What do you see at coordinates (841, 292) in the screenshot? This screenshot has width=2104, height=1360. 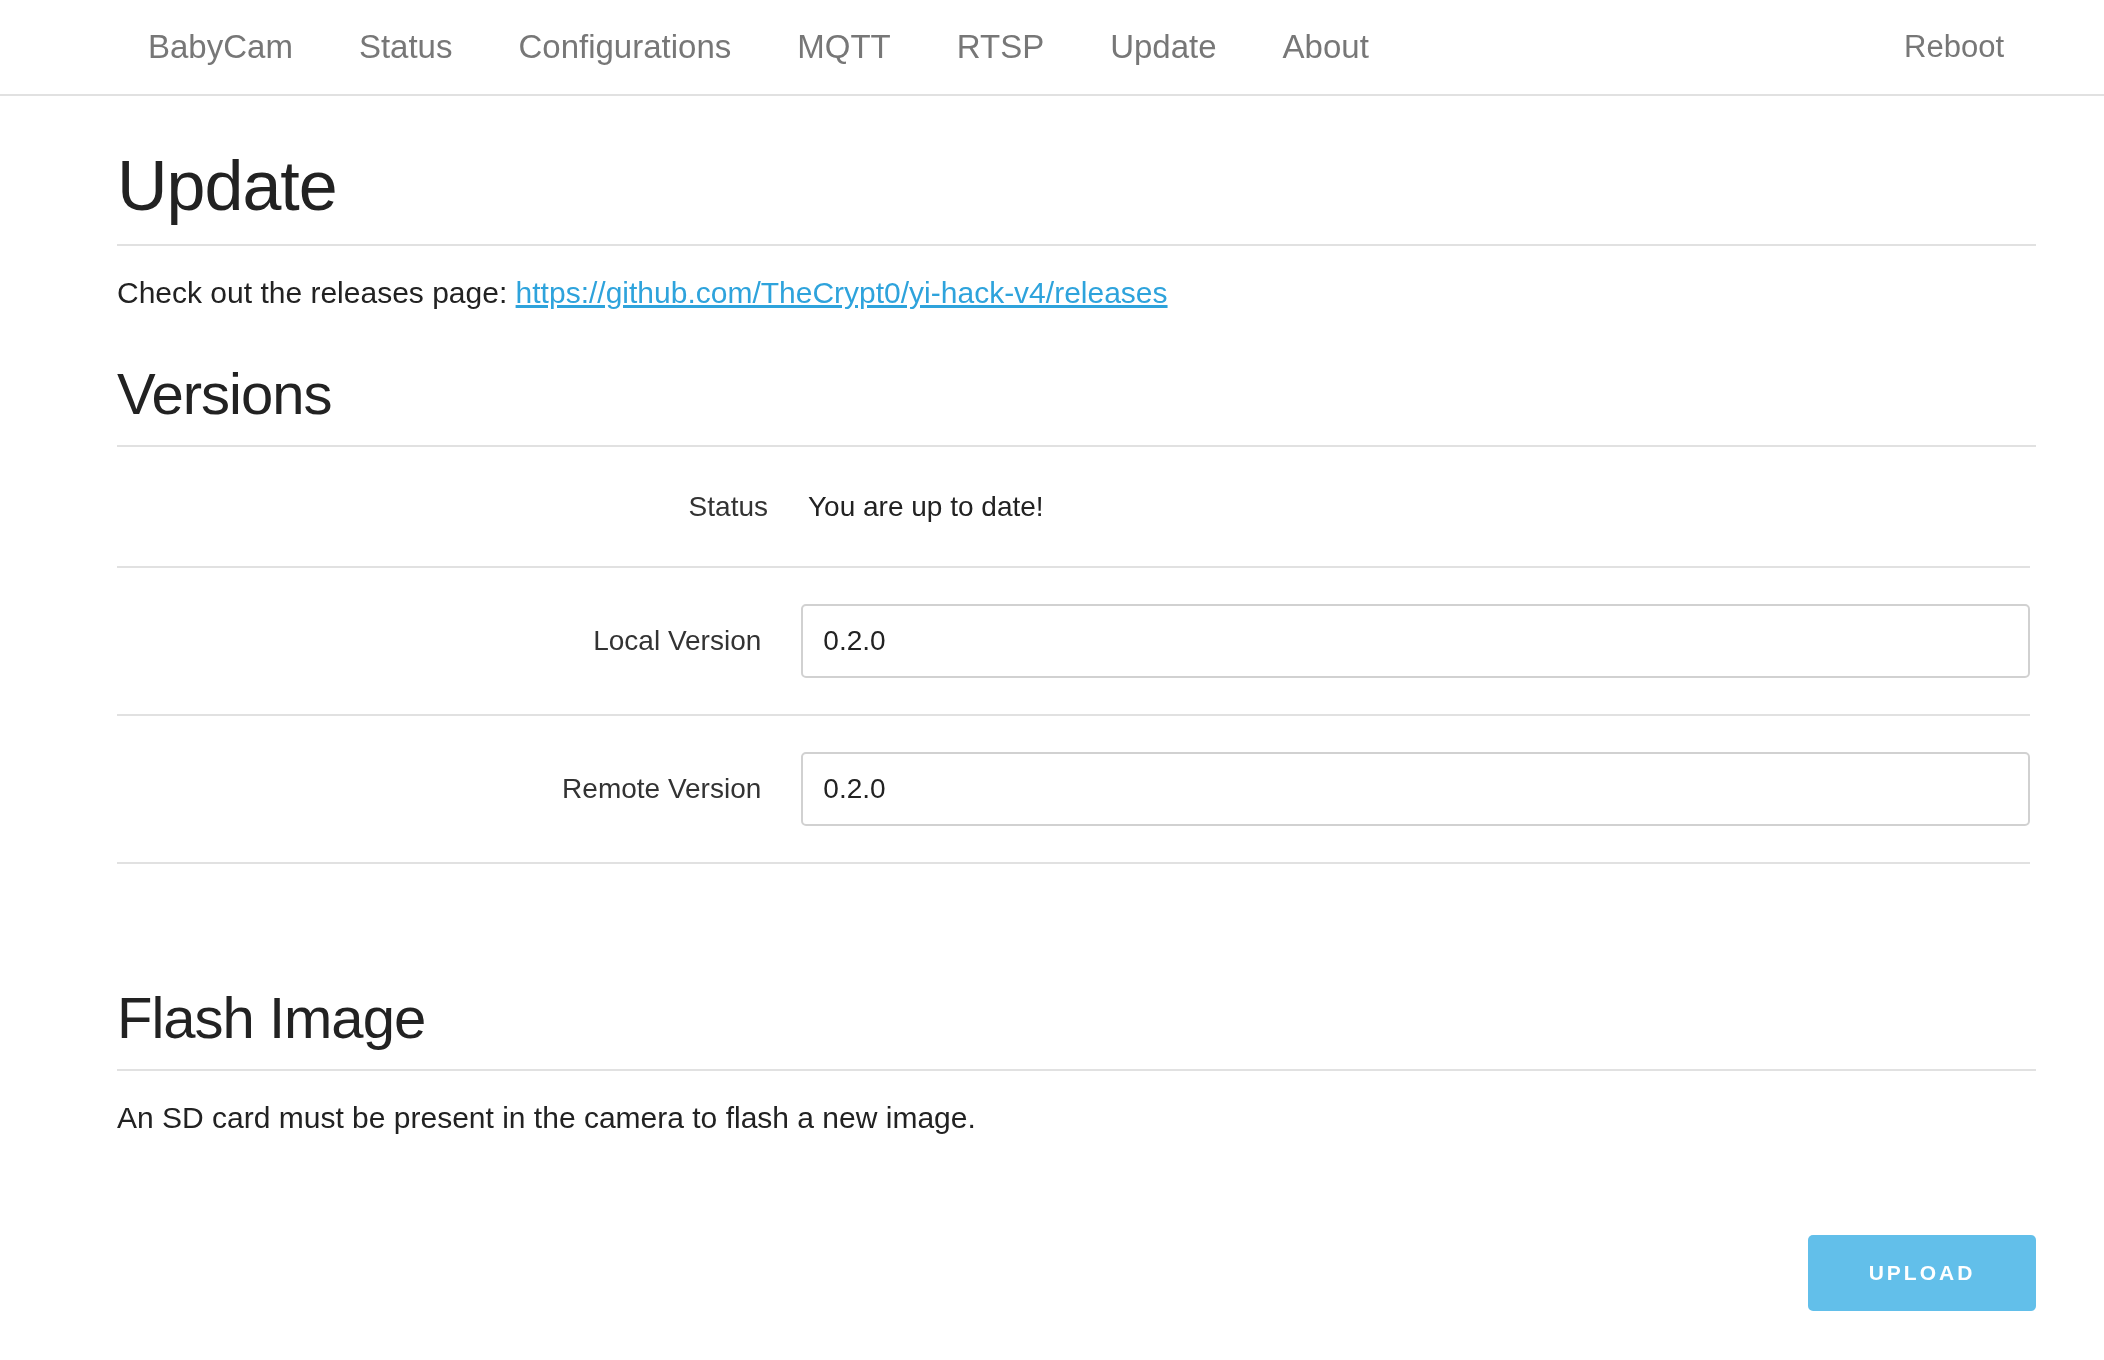 I see `releases-link: https://github.com/TheCrypt0/yi-hack-v4/releases` at bounding box center [841, 292].